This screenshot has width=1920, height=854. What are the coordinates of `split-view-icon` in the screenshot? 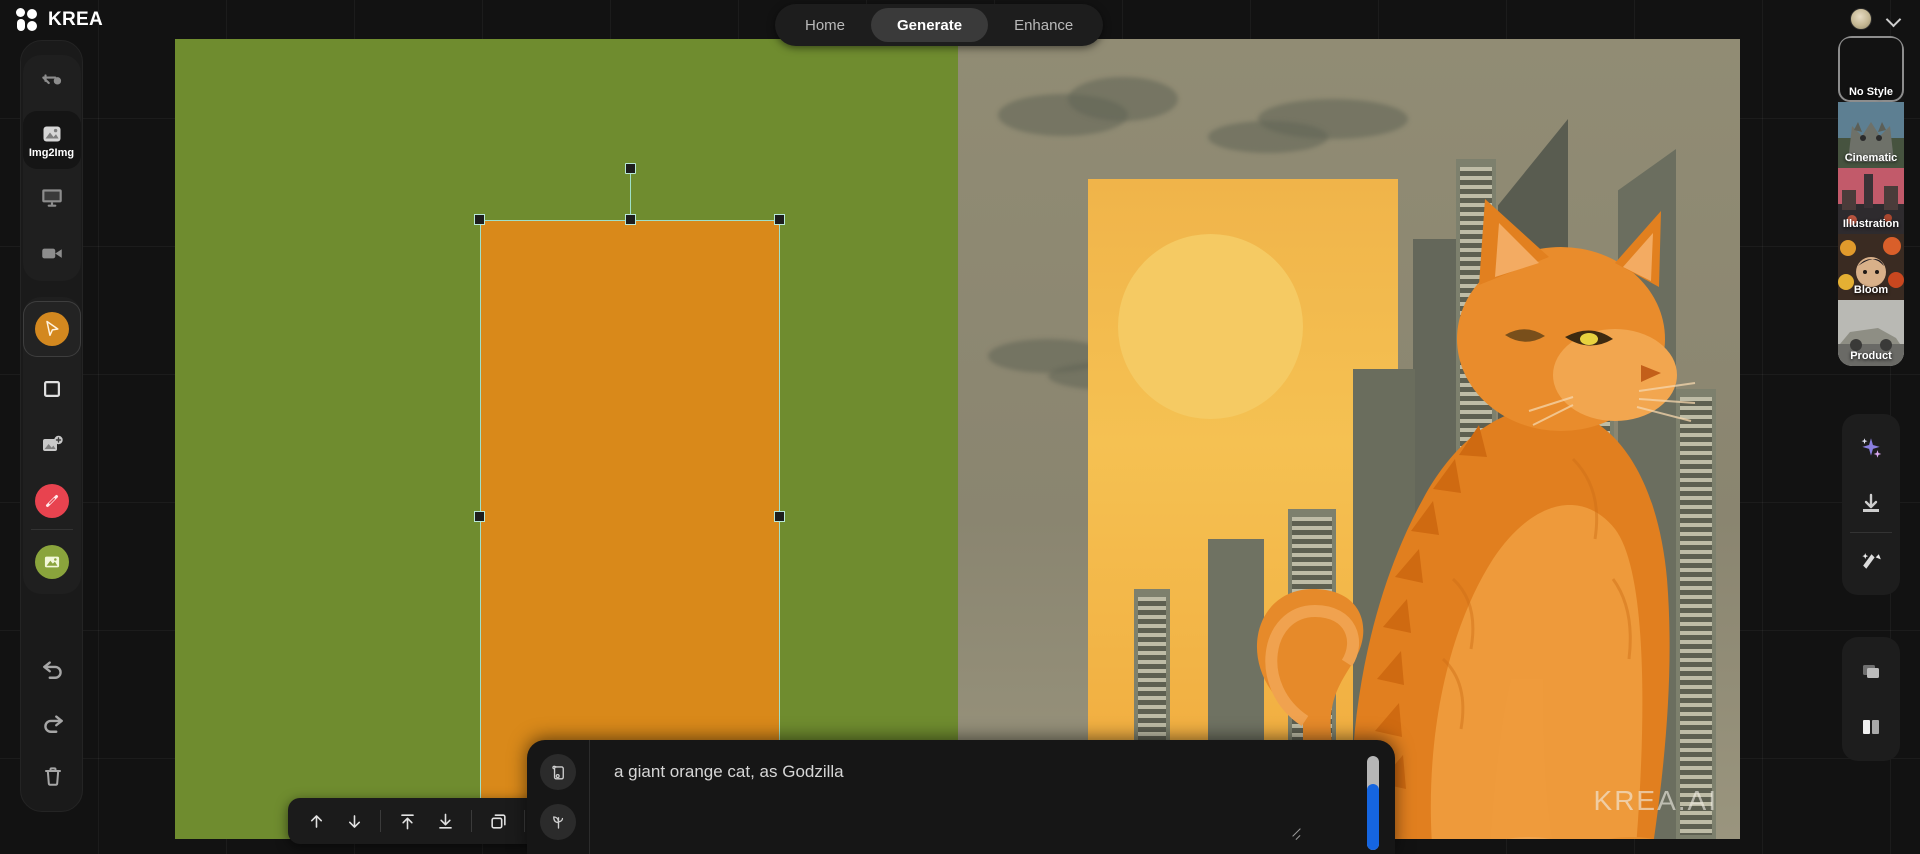 It's located at (1871, 727).